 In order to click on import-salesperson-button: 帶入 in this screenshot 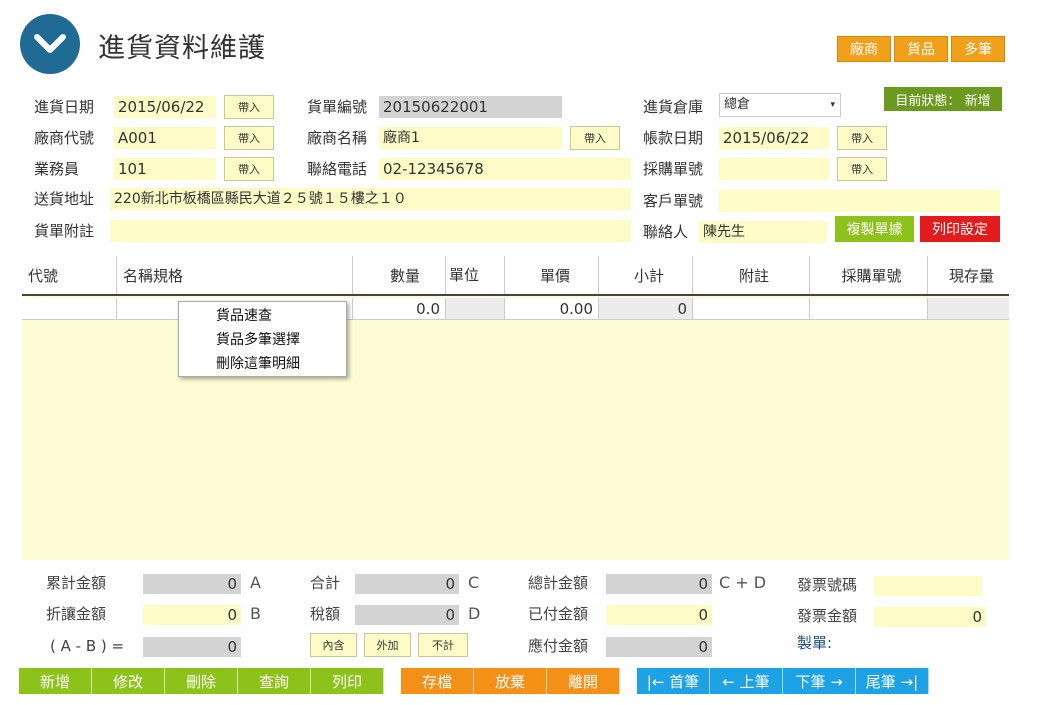, I will do `click(249, 169)`.